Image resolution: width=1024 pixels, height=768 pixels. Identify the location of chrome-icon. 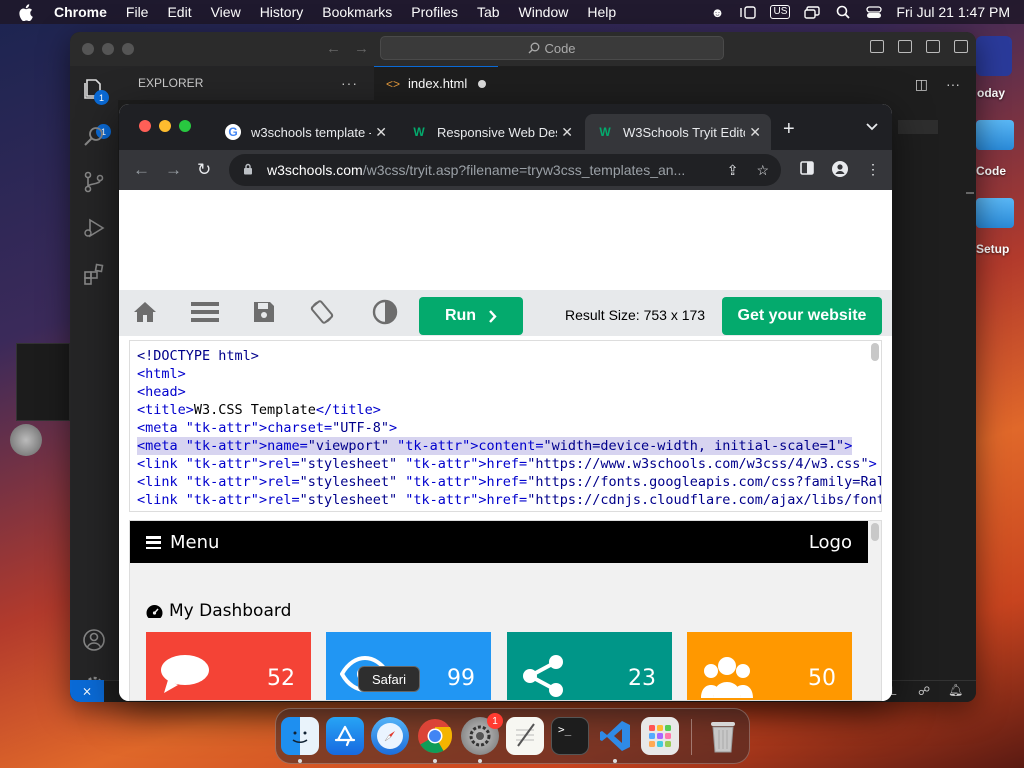
(435, 736).